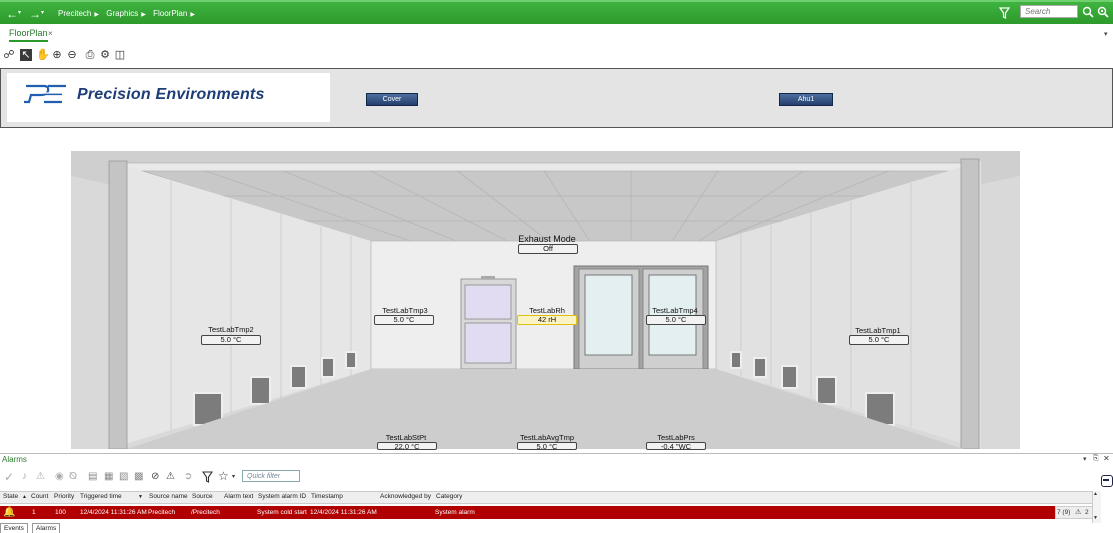 Image resolution: width=1113 pixels, height=533 pixels. What do you see at coordinates (9, 512) in the screenshot?
I see `alarm-bell-icon: 🔔` at bounding box center [9, 512].